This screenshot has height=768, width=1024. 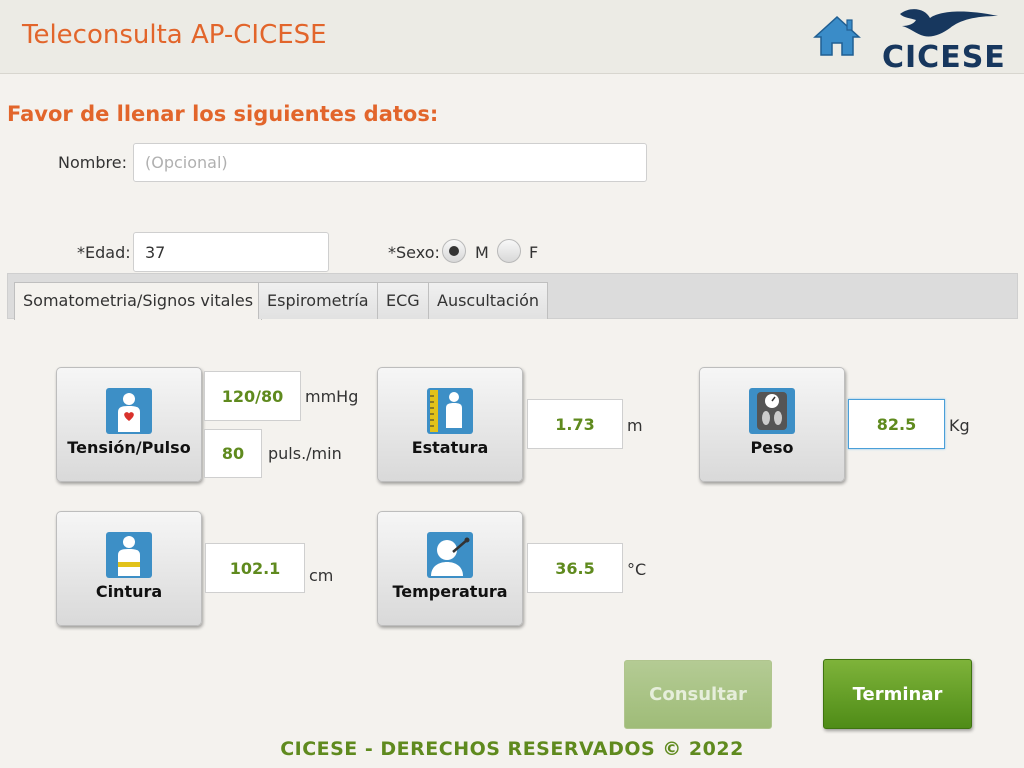 I want to click on sexo-option-m-label: M, so click(x=482, y=252).